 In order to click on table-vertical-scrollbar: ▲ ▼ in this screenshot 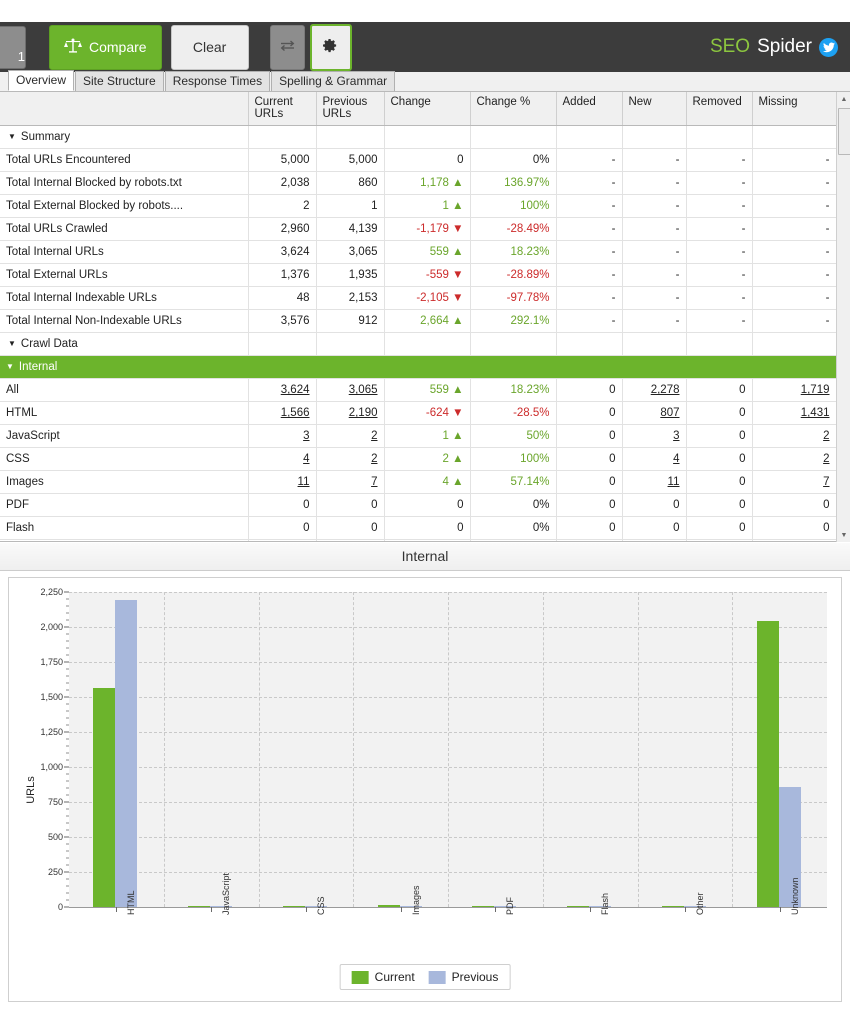, I will do `click(843, 317)`.